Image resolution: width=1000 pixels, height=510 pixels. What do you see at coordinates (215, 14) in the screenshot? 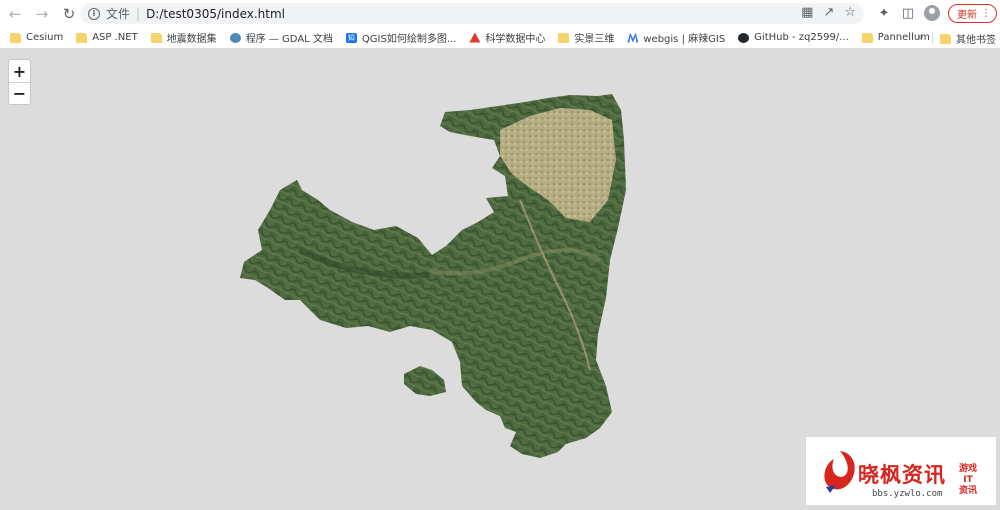
I see `url-text: D:/test0305/index.html` at bounding box center [215, 14].